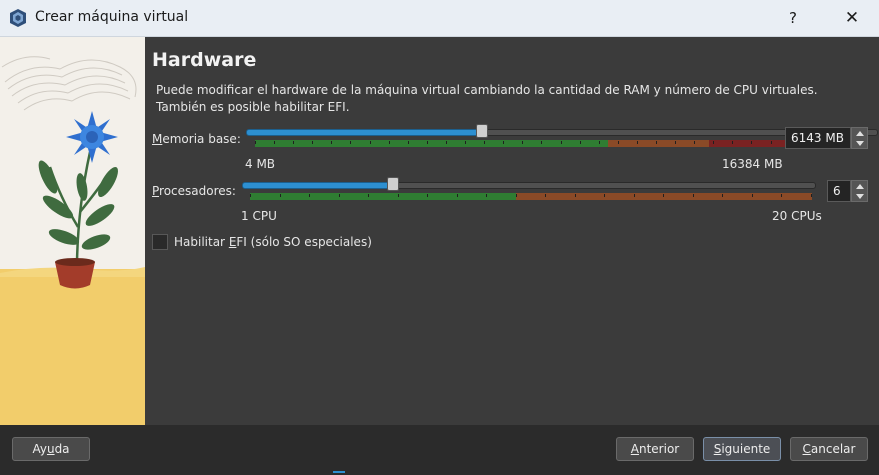 This screenshot has height=475, width=879. What do you see at coordinates (806, 449) in the screenshot?
I see `cancel-mnemonic: C` at bounding box center [806, 449].